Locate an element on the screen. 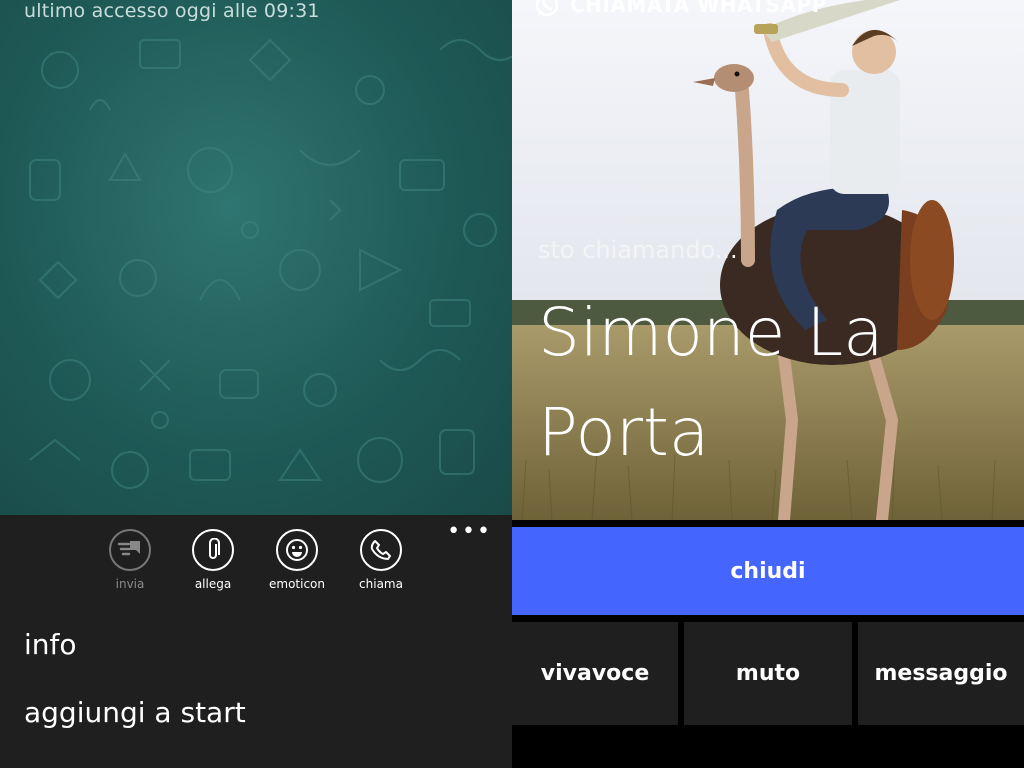 The image size is (1024, 768). call-label: chiama is located at coordinates (381, 584).